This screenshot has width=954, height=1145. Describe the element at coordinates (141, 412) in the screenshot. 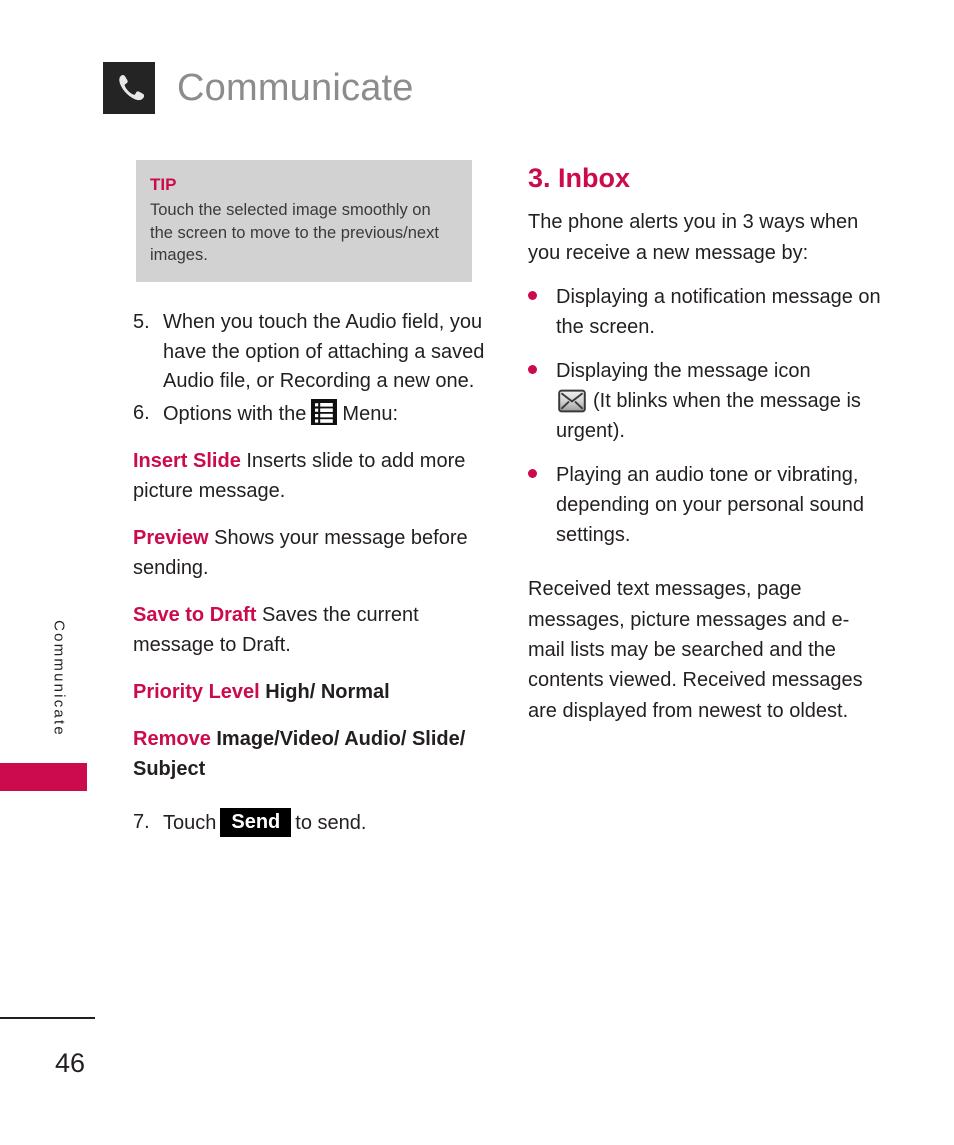

I see `step-6-number: 6.` at that location.